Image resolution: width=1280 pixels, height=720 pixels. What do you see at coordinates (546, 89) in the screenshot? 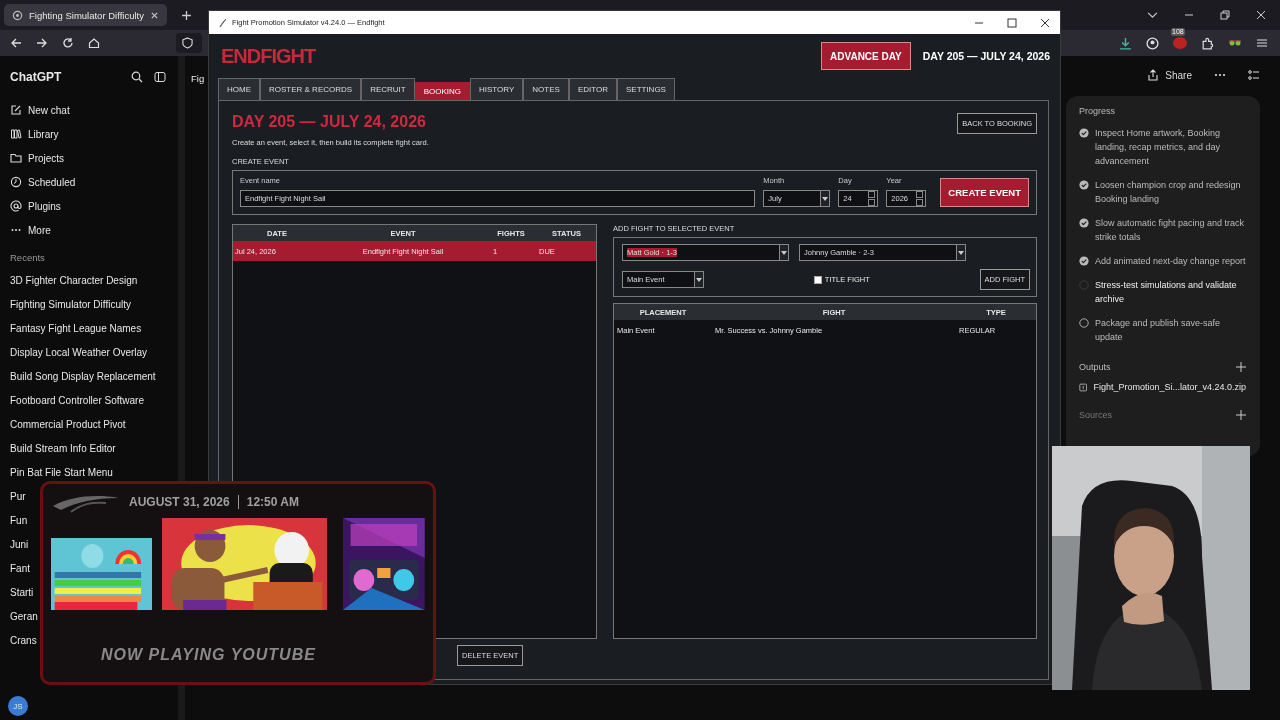
I see `tab: NOTES` at bounding box center [546, 89].